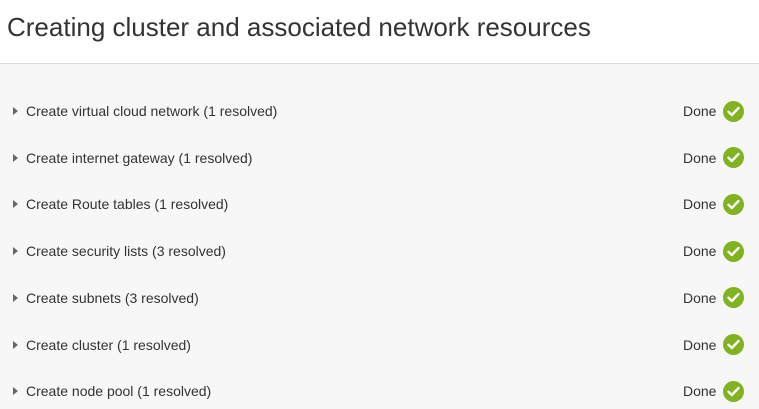 This screenshot has width=759, height=409. What do you see at coordinates (379, 391) in the screenshot?
I see `step-row: Create node pool (1 resolved) Done` at bounding box center [379, 391].